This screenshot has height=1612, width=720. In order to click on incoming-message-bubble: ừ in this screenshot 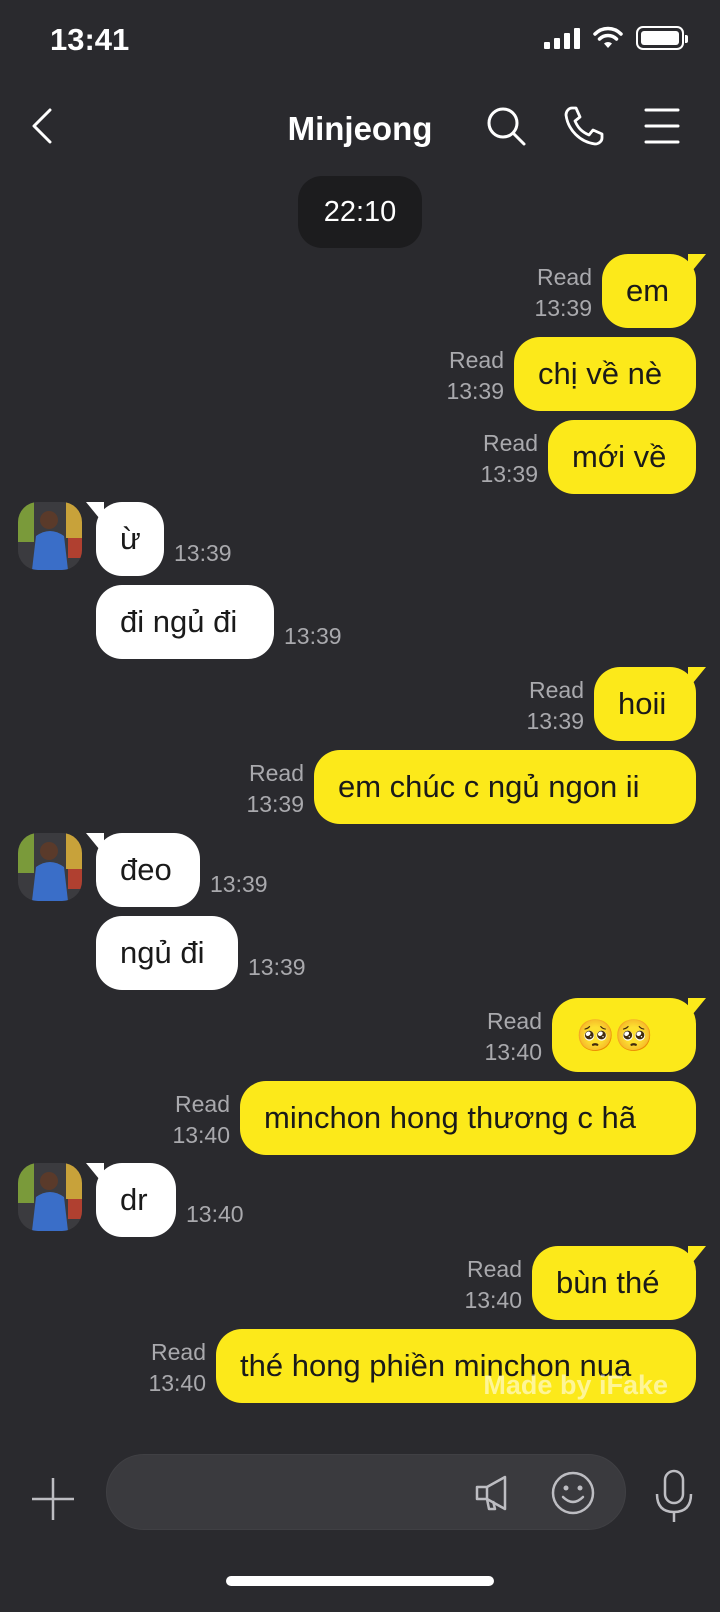, I will do `click(125, 539)`.